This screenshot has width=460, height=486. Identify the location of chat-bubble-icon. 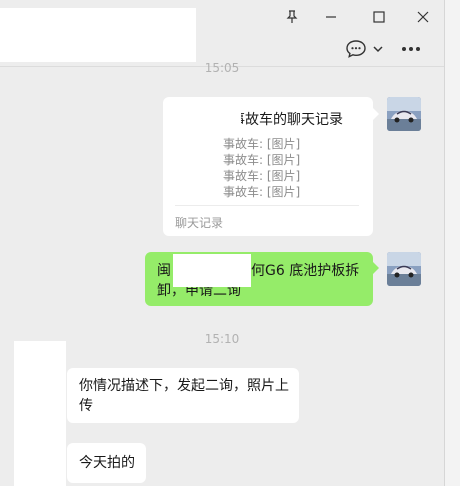
(356, 49).